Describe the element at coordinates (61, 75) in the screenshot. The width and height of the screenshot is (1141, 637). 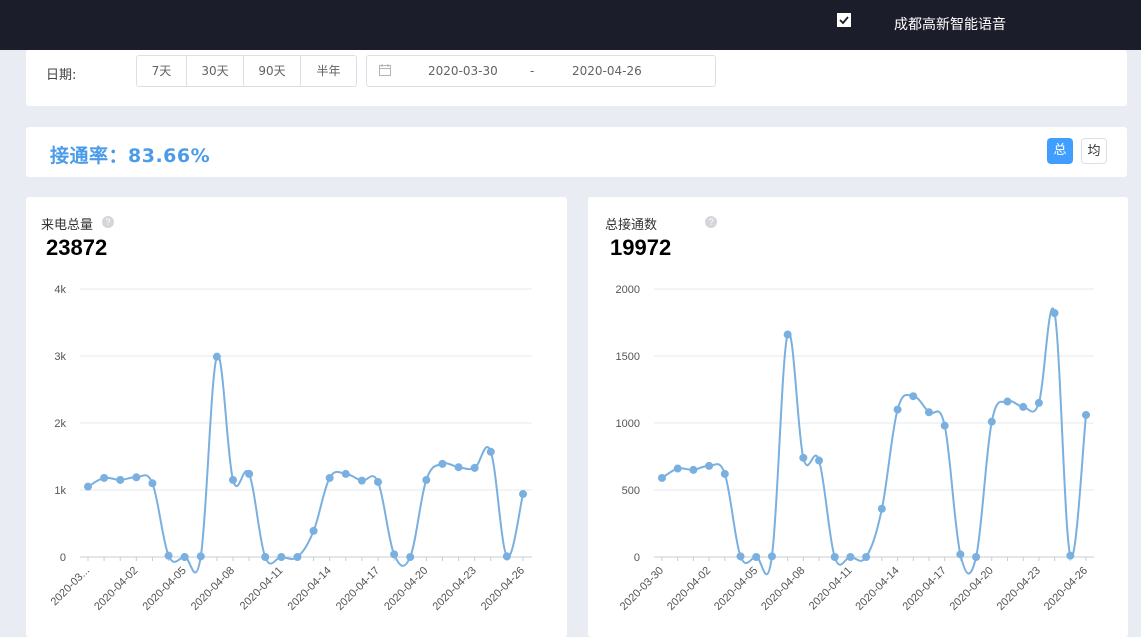
I see `date-label: 日期:` at that location.